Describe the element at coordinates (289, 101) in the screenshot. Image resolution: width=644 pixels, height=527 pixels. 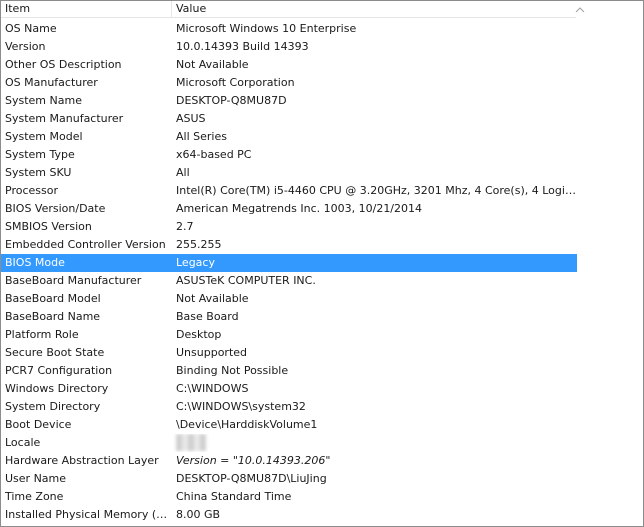
I see `table-row: System Name DESKTOP-Q8MU87D` at that location.